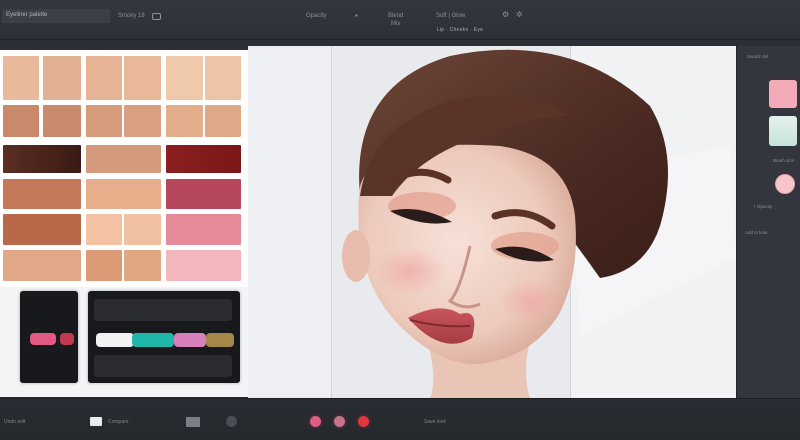 This screenshot has width=800, height=440. Describe the element at coordinates (220, 340) in the screenshot. I see `mix-pill-gold` at that location.